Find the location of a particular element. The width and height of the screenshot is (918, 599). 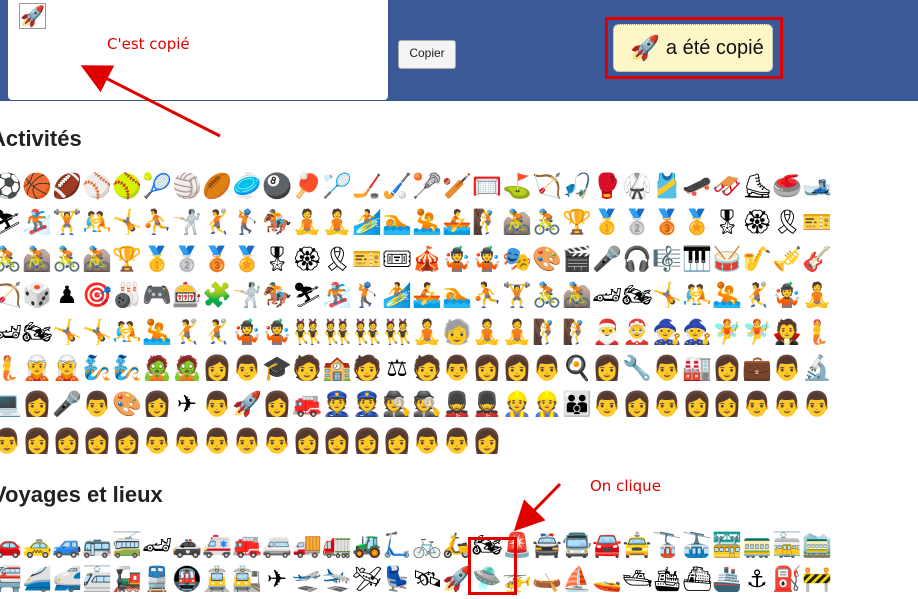

emoji-button: 🚖 is located at coordinates (637, 545).